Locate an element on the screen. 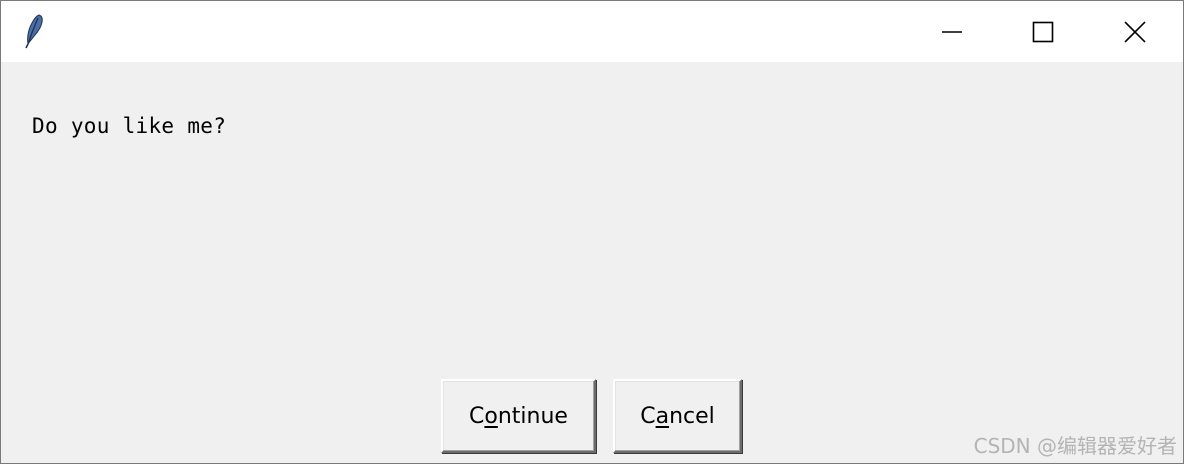 The width and height of the screenshot is (1184, 464). close-icon is located at coordinates (1135, 31).